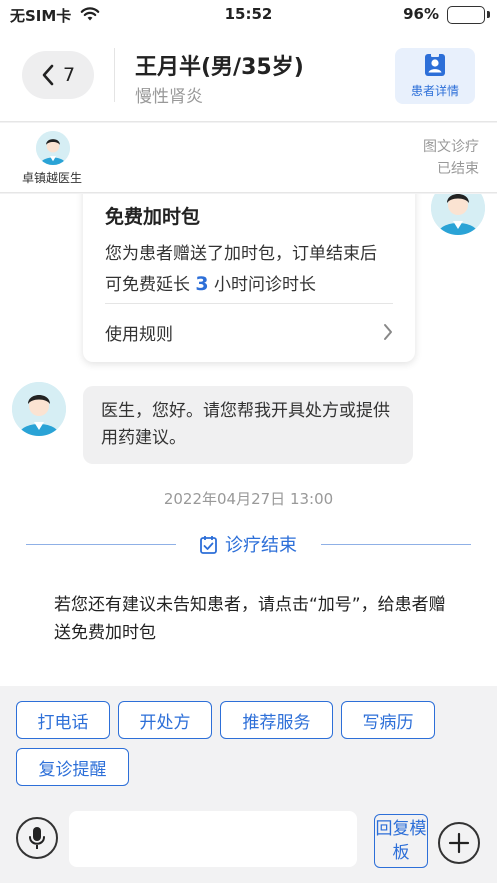 The width and height of the screenshot is (497, 883). What do you see at coordinates (435, 64) in the screenshot?
I see `id-badge-icon` at bounding box center [435, 64].